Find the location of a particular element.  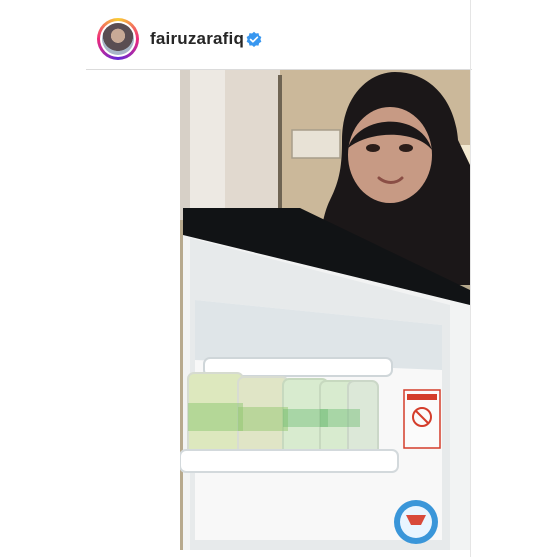

woman-eye-right is located at coordinates (406, 148).